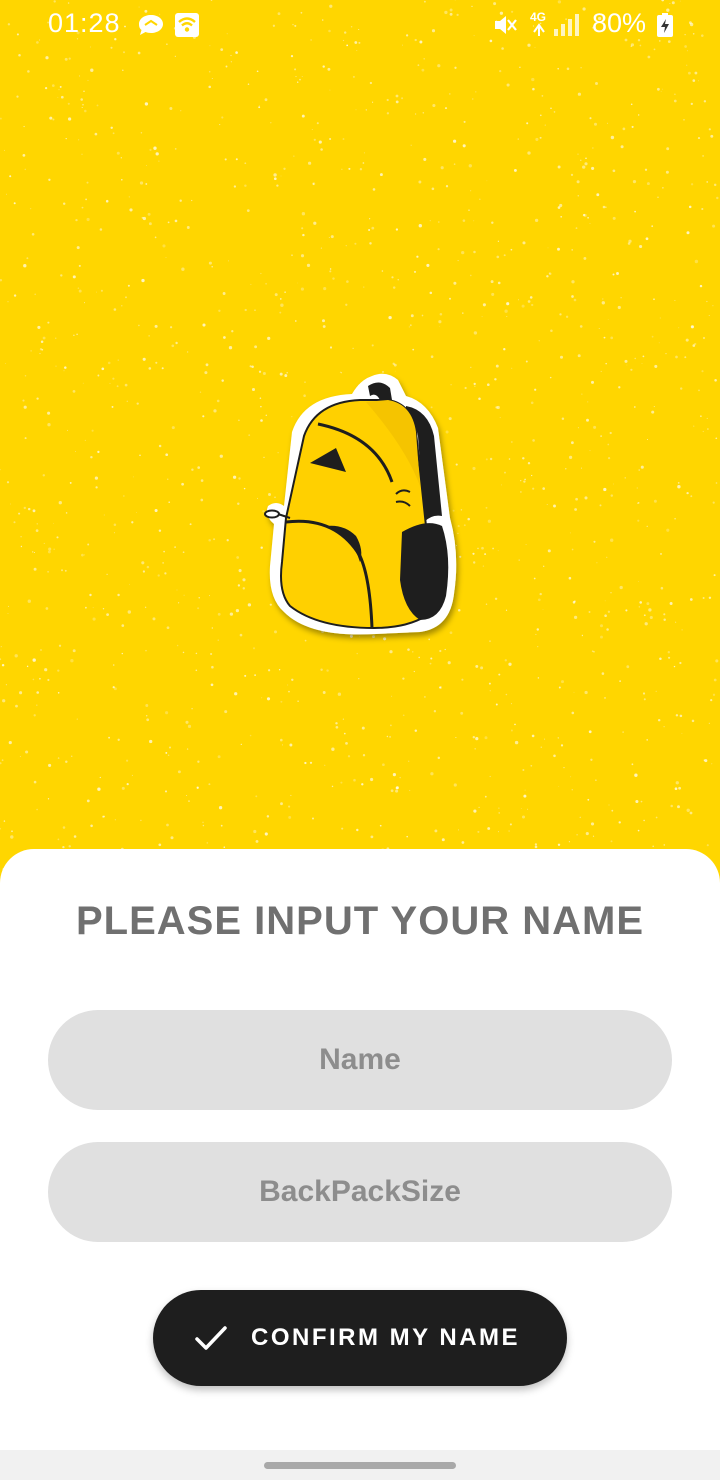 The width and height of the screenshot is (720, 1480). What do you see at coordinates (360, 1338) in the screenshot?
I see `confirm-name-button: CONFIRM MY NAME` at bounding box center [360, 1338].